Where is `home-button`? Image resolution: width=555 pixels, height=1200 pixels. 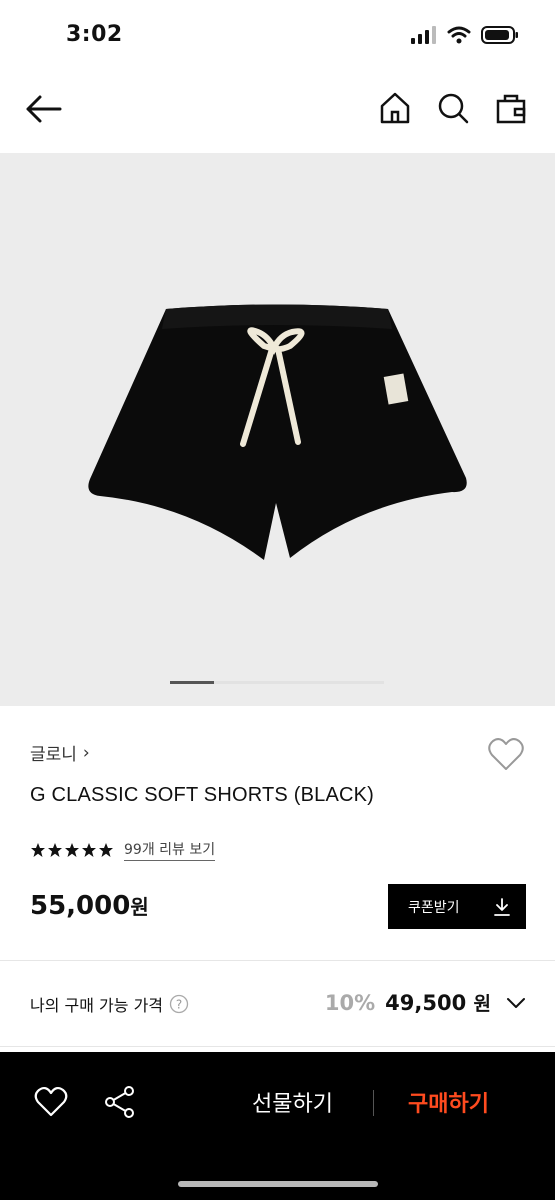 home-button is located at coordinates (395, 108).